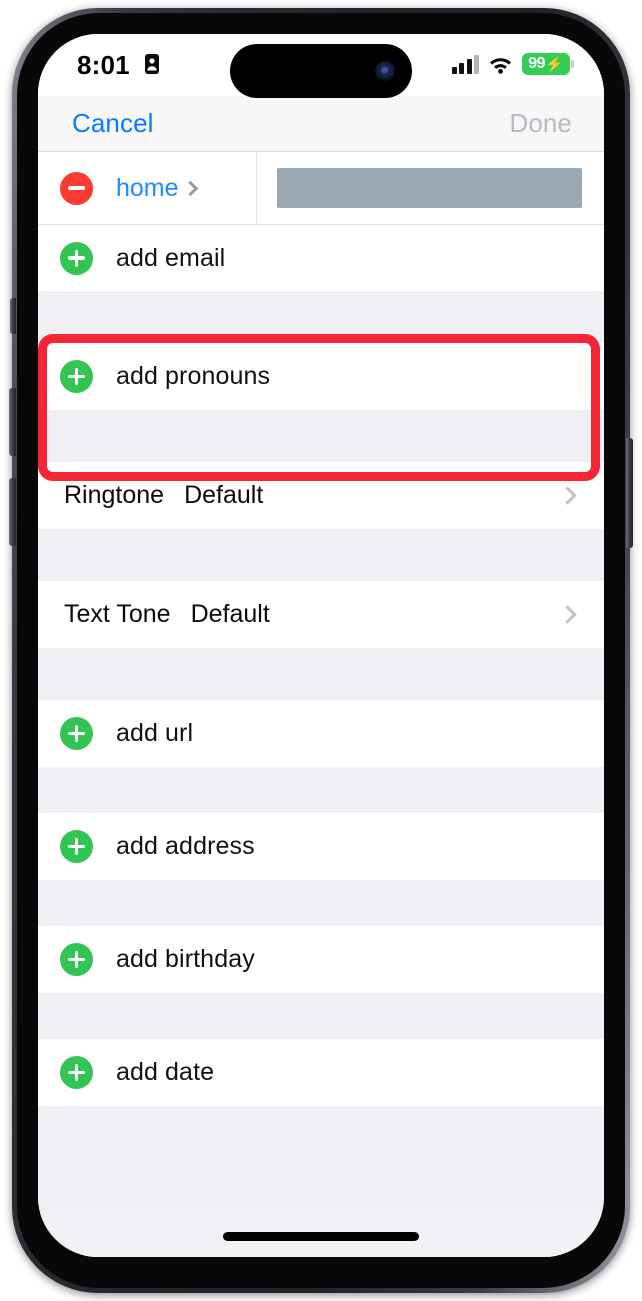  I want to click on section-pronouns: add pronouns, so click(321, 376).